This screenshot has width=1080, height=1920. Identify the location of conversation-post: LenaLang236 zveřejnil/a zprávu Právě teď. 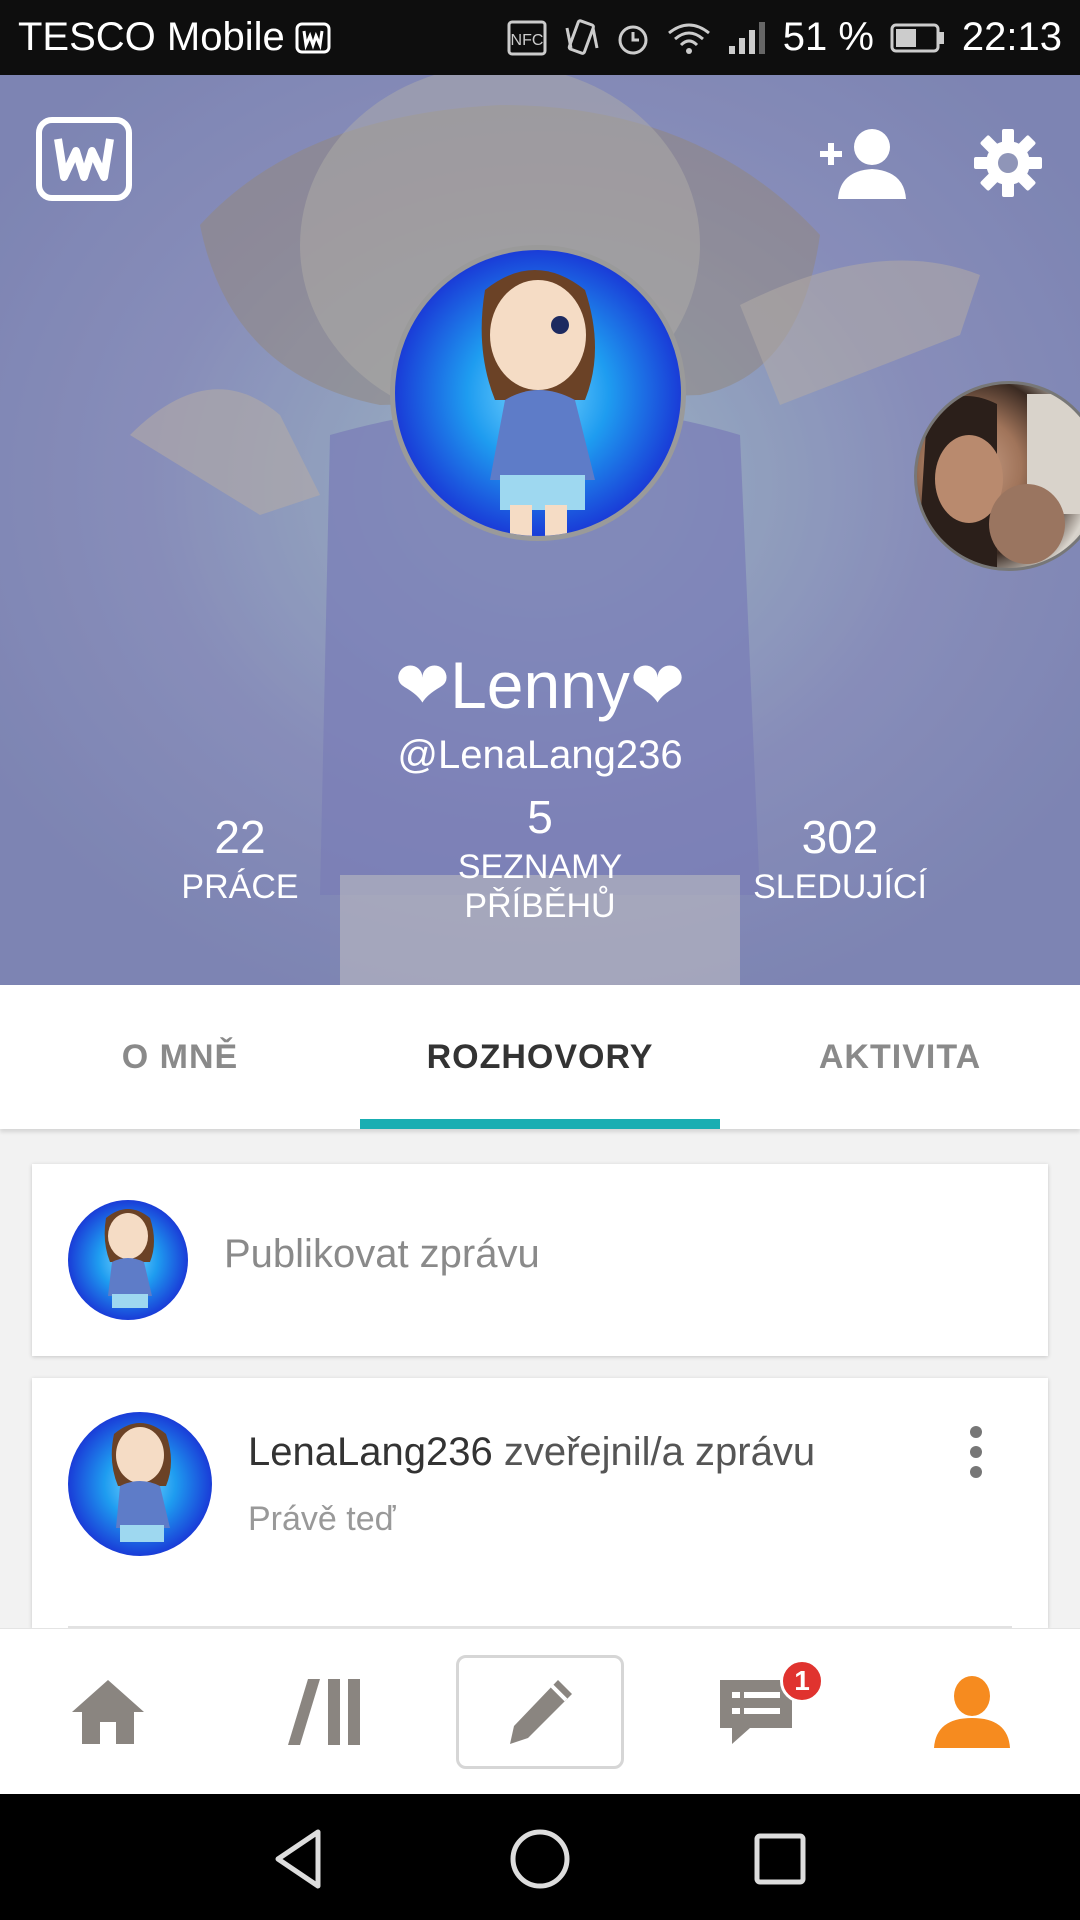
(540, 1503).